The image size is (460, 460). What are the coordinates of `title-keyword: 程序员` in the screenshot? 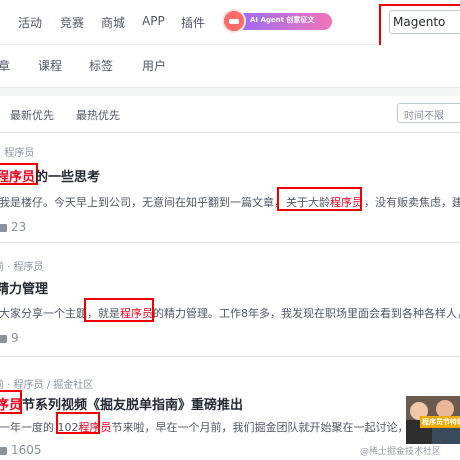 It's located at (18, 177).